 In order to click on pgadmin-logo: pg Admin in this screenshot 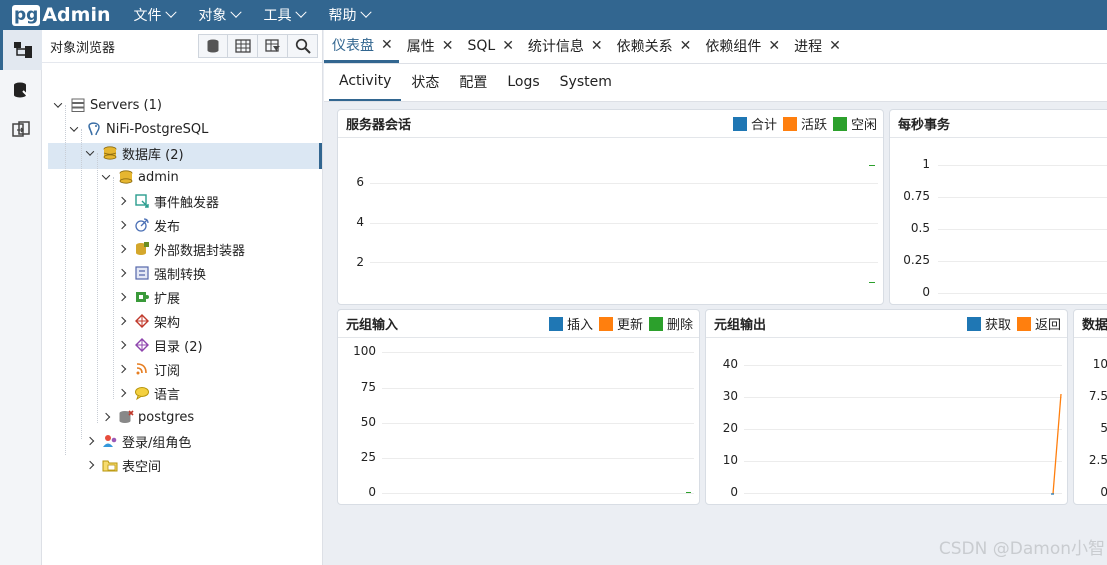, I will do `click(61, 15)`.